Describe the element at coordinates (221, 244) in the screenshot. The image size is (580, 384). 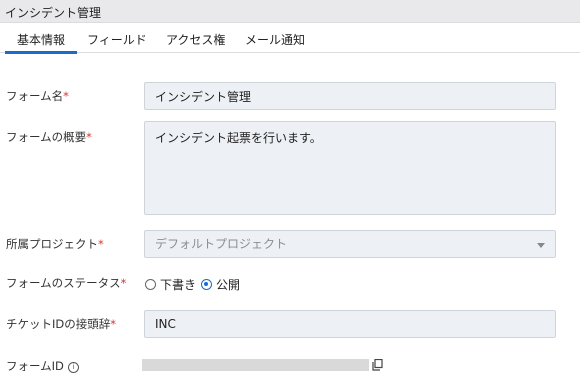
I see `project-select-placeholder: デフォルトプロジェクト` at that location.